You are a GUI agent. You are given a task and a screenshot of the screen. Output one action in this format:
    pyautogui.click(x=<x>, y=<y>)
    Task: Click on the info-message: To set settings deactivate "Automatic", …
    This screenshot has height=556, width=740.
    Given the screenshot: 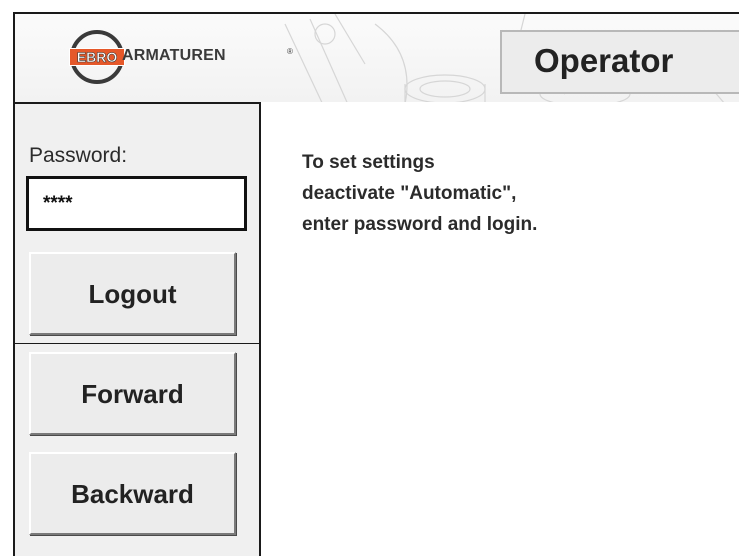 What is the action you would take?
    pyautogui.click(x=419, y=193)
    